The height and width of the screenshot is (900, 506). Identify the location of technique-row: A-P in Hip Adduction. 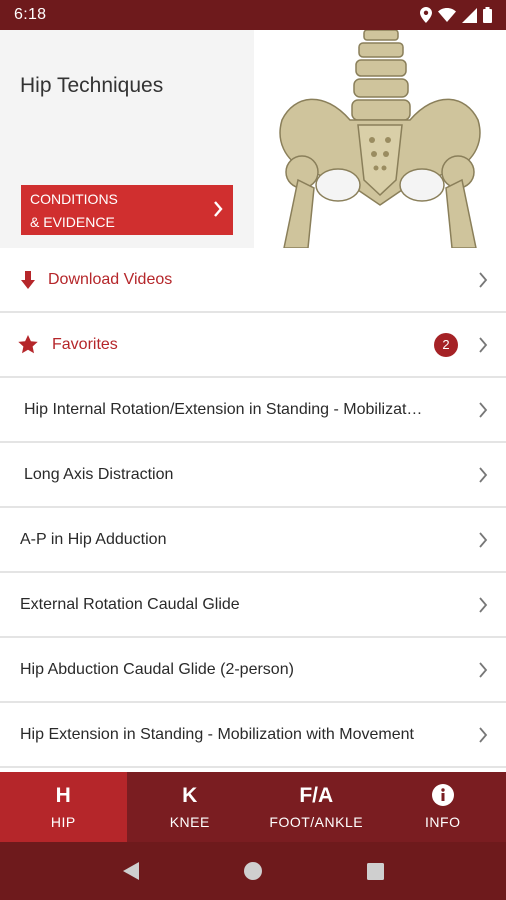
(253, 540).